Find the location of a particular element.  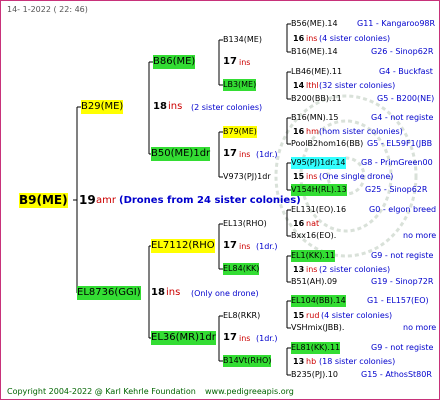

breeder-g9-a: G9 - not registe is located at coordinates (402, 255).